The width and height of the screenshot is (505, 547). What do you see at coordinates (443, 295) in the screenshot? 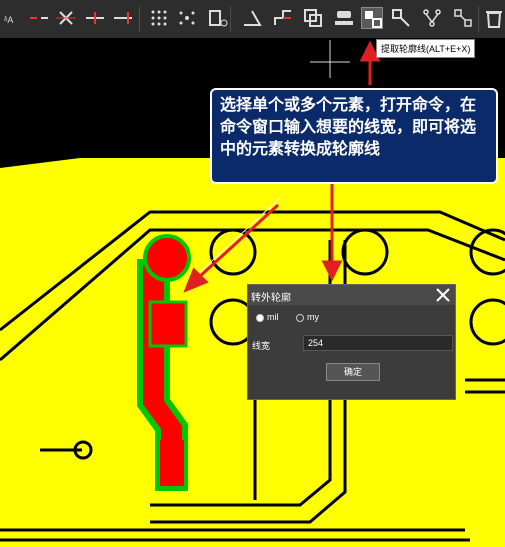
I see `close-icon` at bounding box center [443, 295].